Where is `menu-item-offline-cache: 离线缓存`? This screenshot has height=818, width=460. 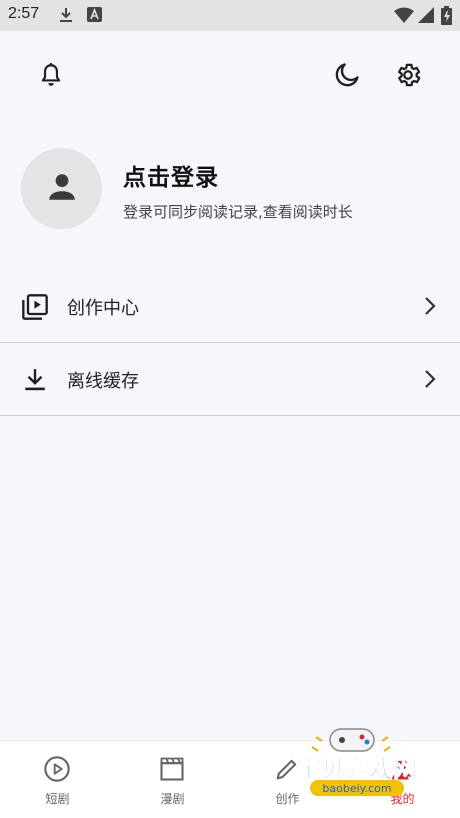
menu-item-offline-cache: 离线缓存 is located at coordinates (230, 379).